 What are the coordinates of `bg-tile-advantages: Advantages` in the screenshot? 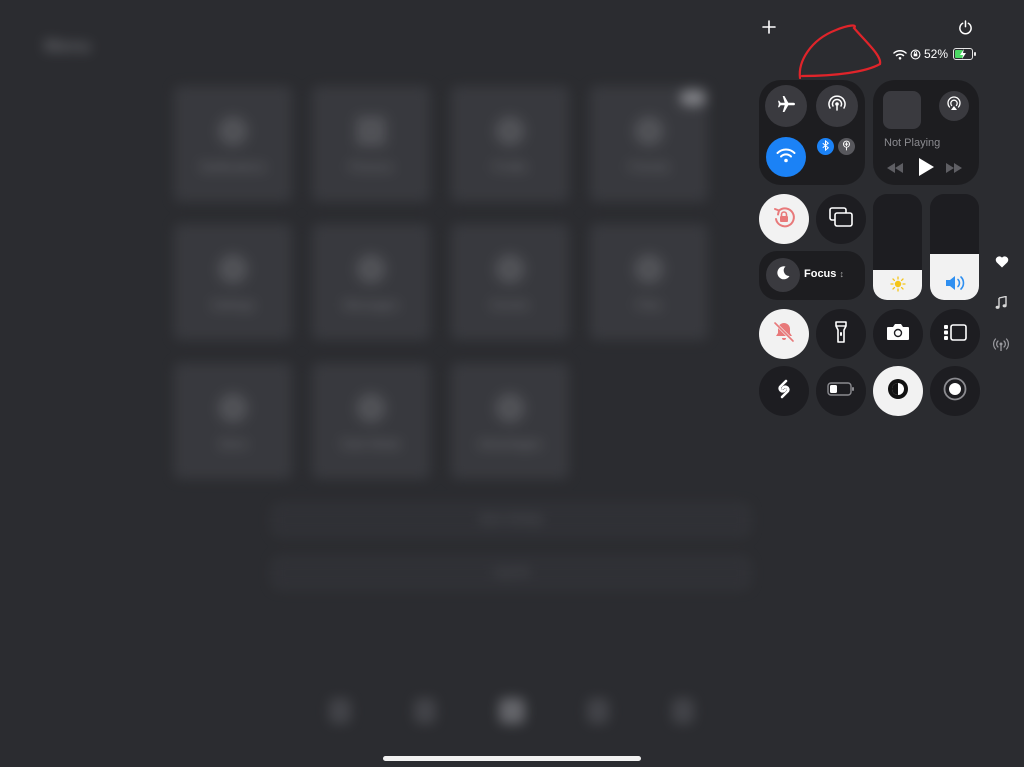 It's located at (510, 421).